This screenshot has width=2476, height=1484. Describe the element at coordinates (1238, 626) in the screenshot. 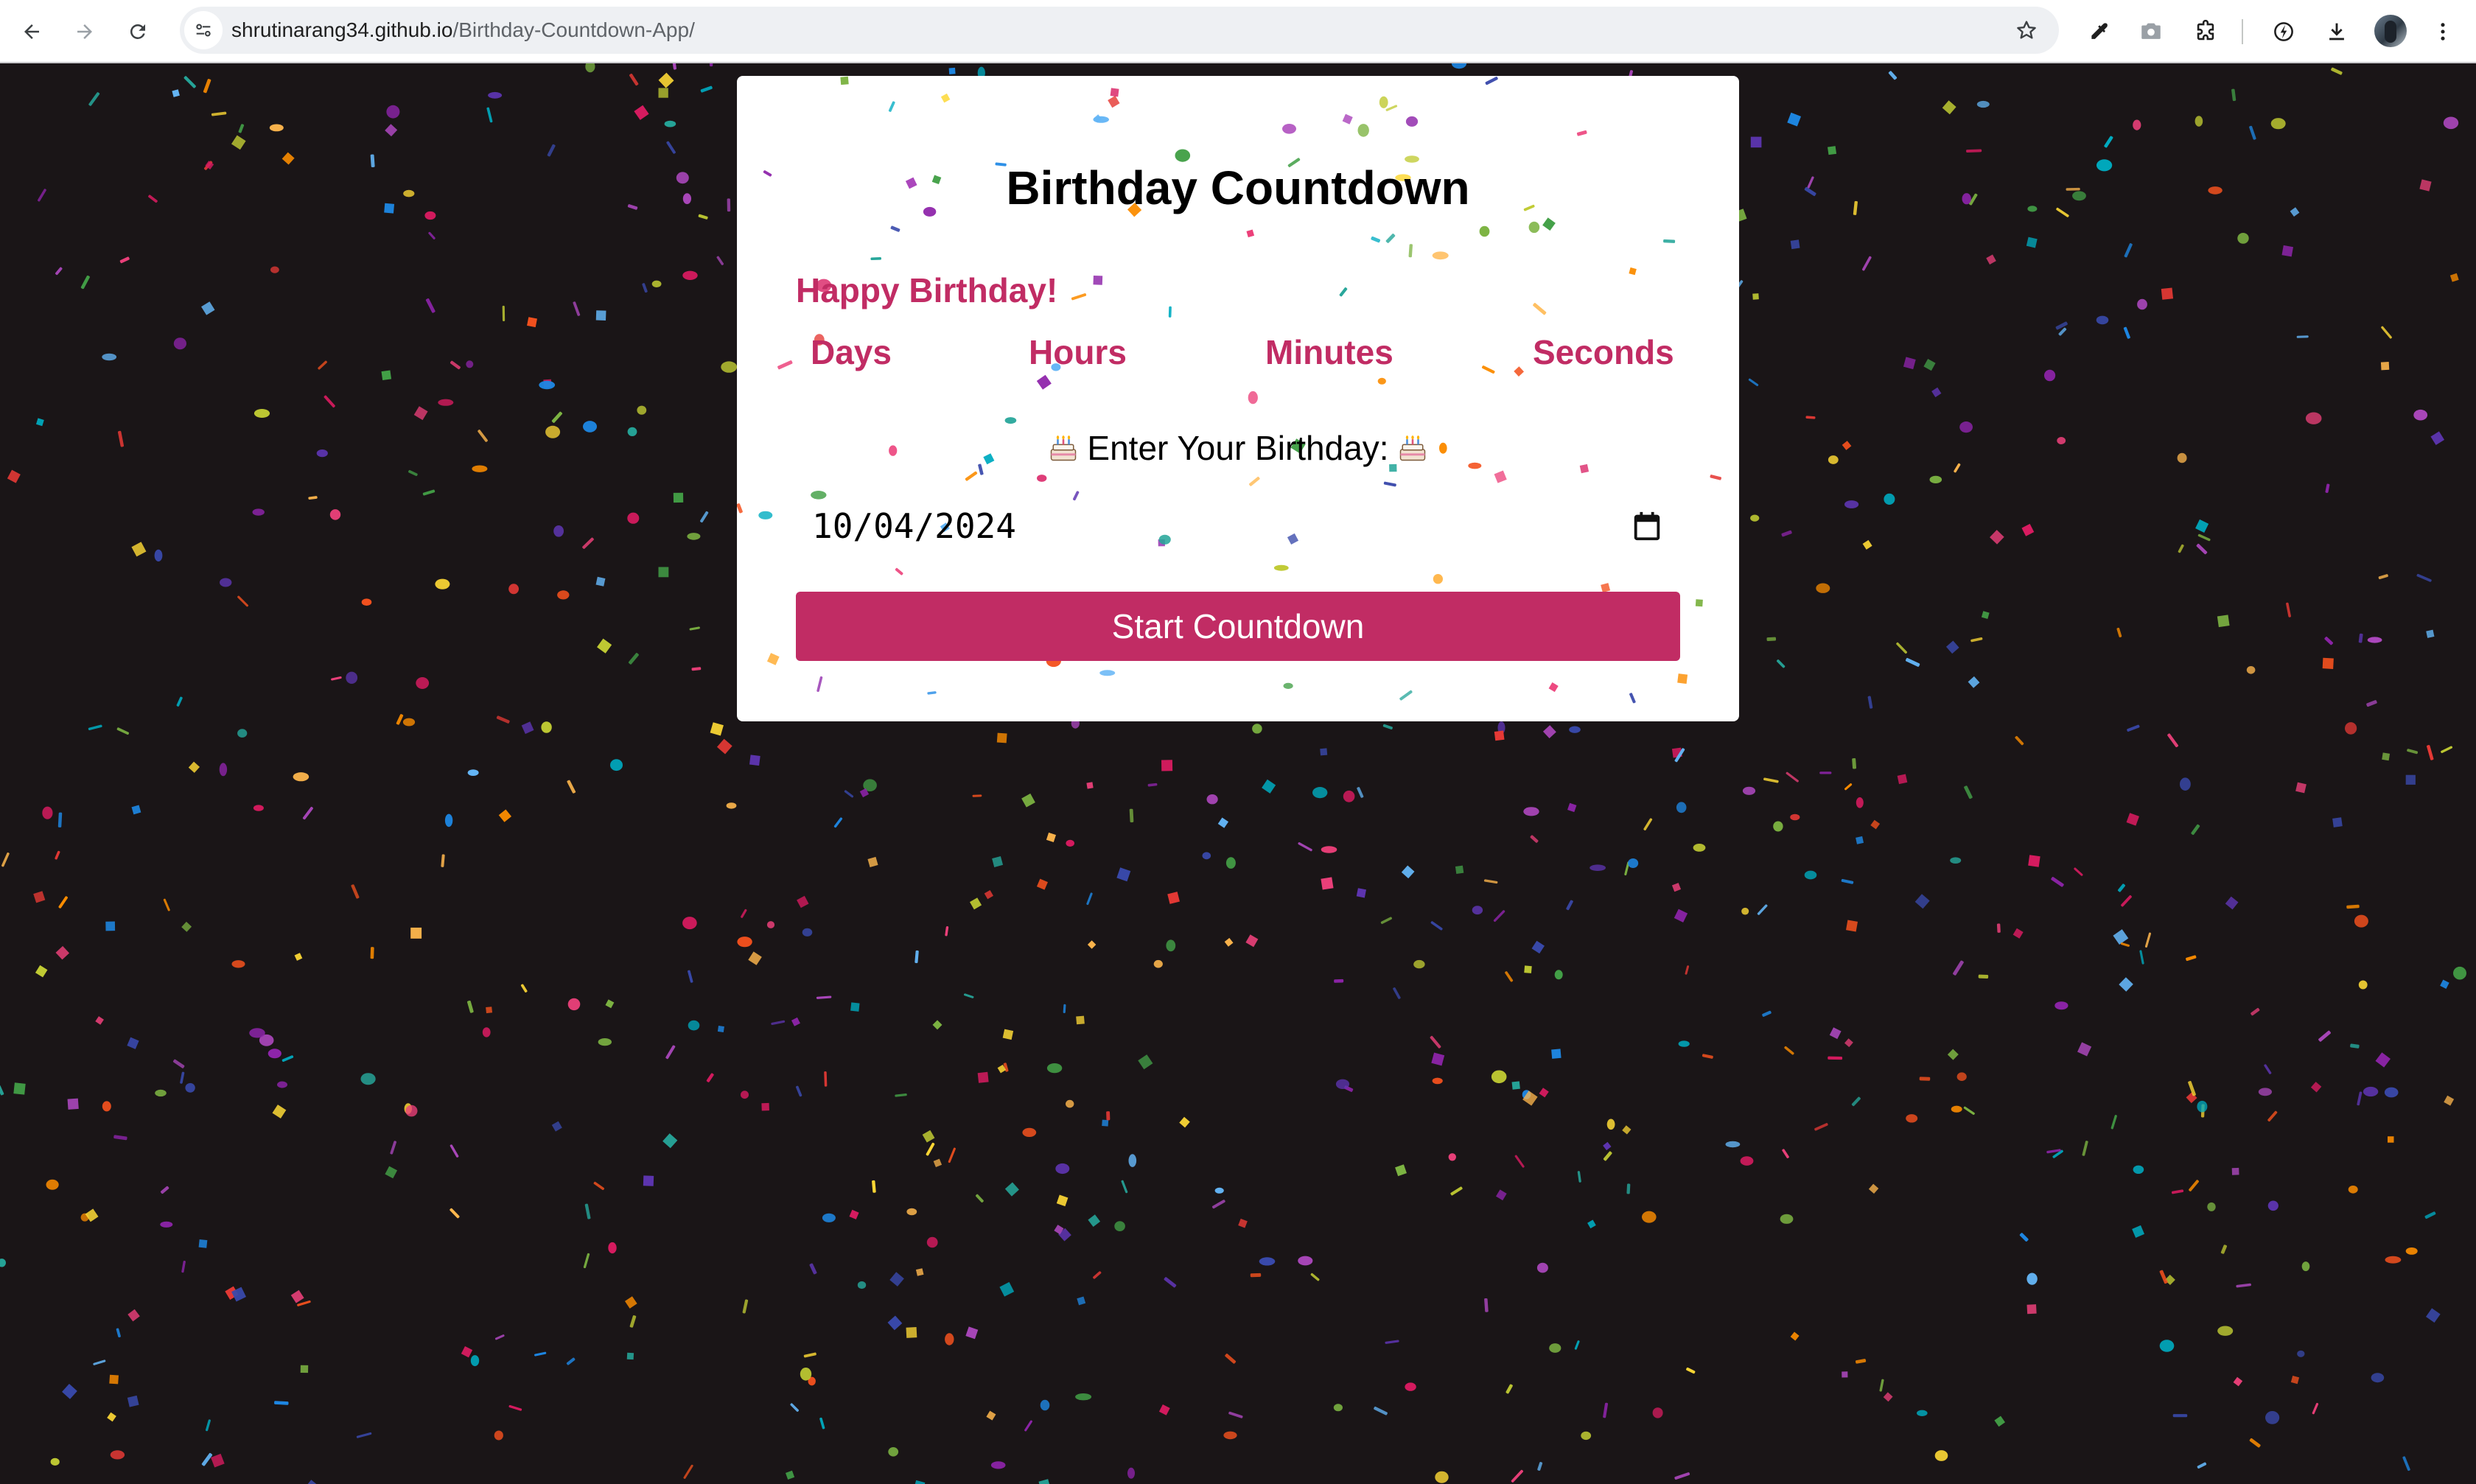

I see `start-countdown-button: Start Countdown` at that location.